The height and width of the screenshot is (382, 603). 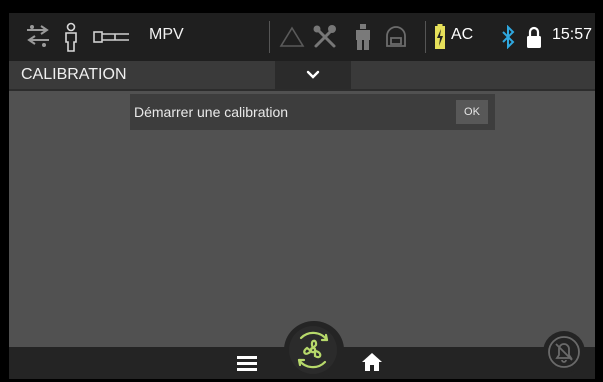 What do you see at coordinates (363, 37) in the screenshot?
I see `suit-icon` at bounding box center [363, 37].